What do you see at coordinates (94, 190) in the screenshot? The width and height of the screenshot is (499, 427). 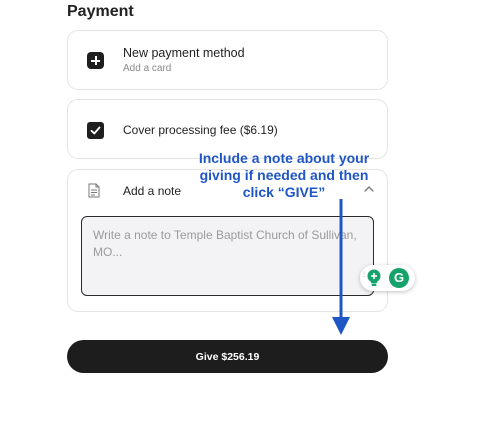 I see `note-icon` at bounding box center [94, 190].